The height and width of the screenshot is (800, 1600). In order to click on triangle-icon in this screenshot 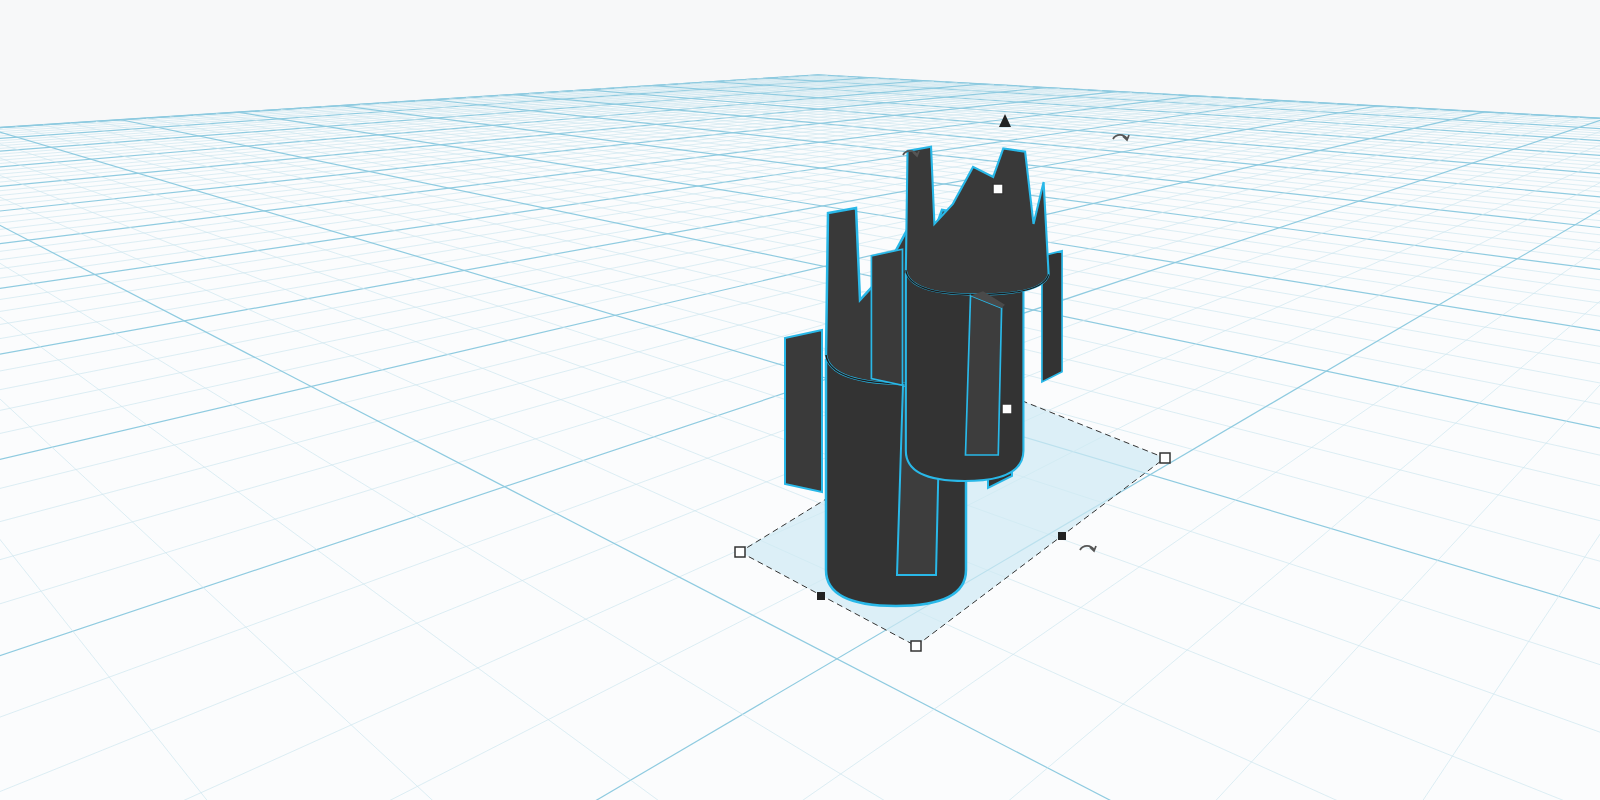, I will do `click(1005, 120)`.